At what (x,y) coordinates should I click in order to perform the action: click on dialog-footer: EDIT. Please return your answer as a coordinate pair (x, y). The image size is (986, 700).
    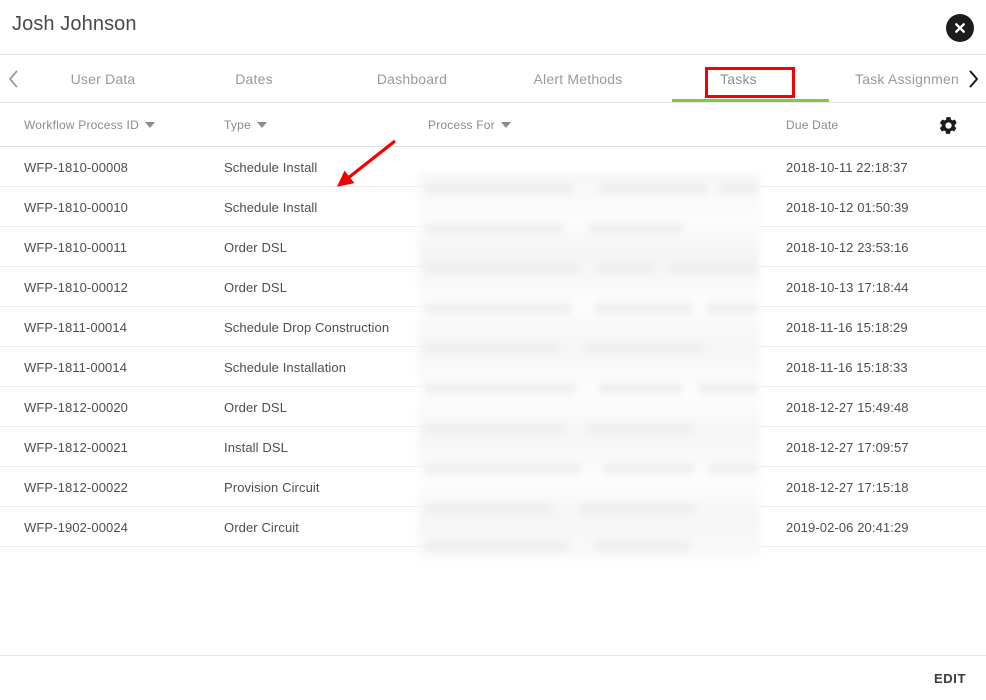
    Looking at the image, I should click on (493, 677).